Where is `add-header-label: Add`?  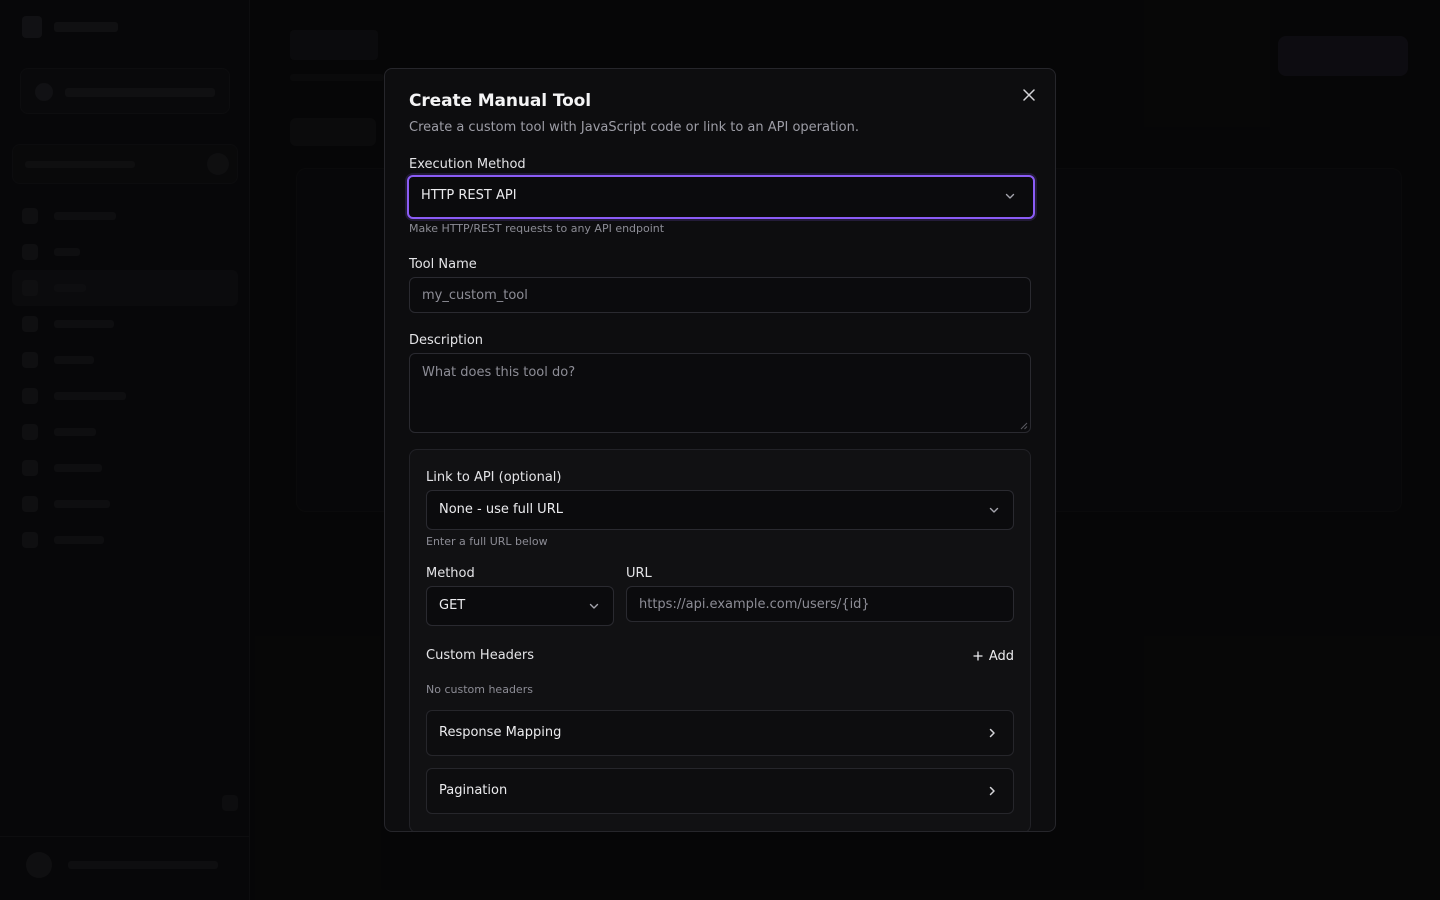 add-header-label: Add is located at coordinates (1001, 656).